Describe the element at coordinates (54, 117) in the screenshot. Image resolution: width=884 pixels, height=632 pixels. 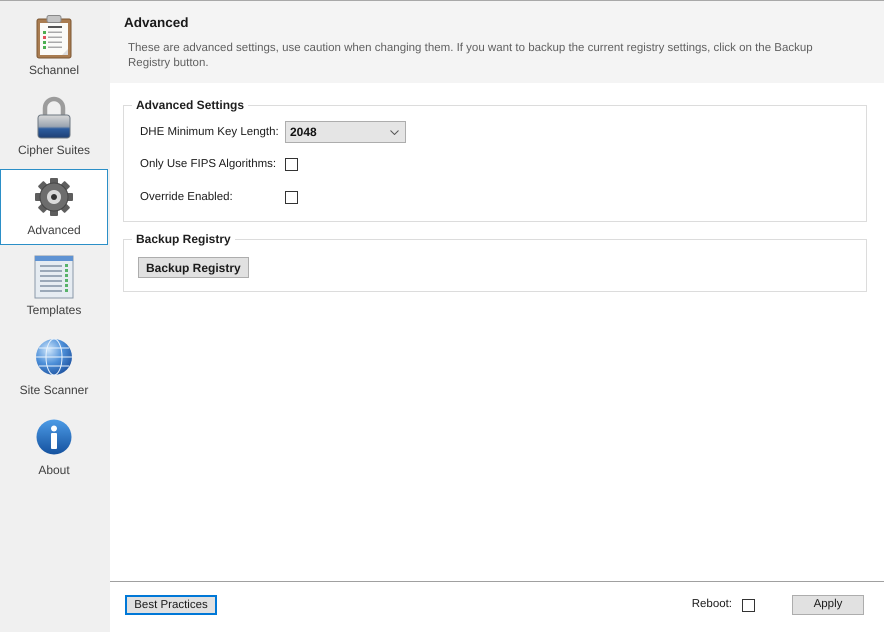
I see `padlock-icon` at that location.